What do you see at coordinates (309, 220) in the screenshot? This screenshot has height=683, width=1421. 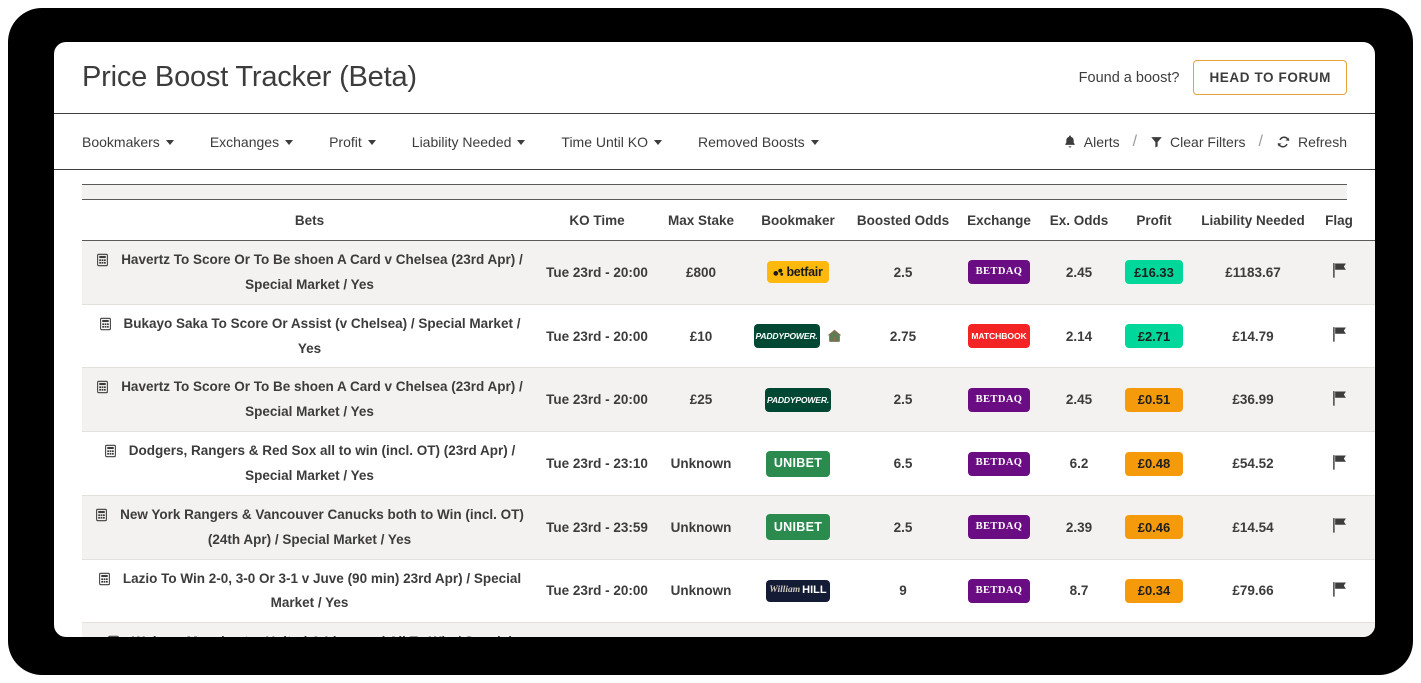 I see `column-header-bets: Bets` at bounding box center [309, 220].